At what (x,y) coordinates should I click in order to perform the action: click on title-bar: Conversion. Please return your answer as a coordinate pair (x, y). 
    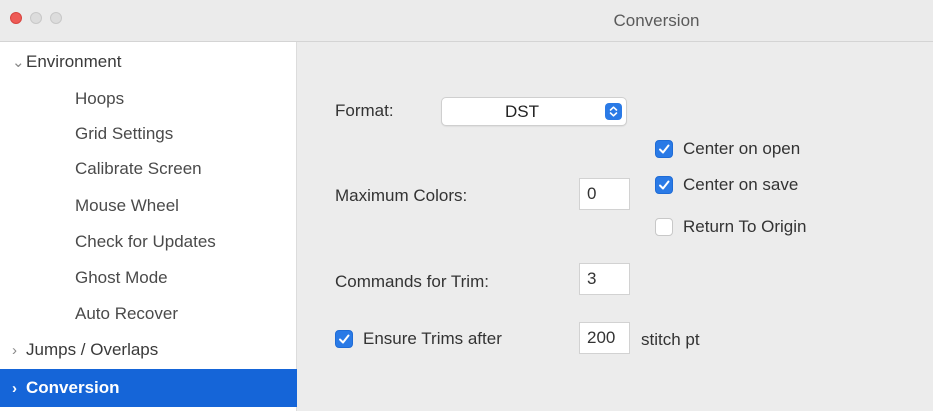
    Looking at the image, I should click on (466, 21).